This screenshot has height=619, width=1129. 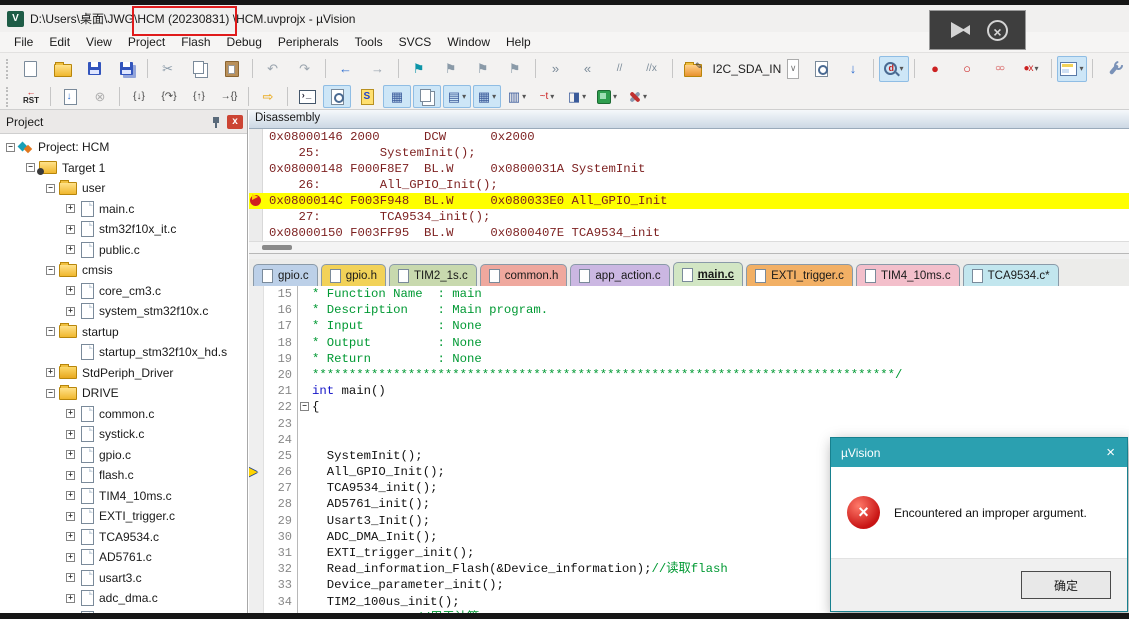 I want to click on insert-remove-breakpoint-icon: ●, so click(x=935, y=69).